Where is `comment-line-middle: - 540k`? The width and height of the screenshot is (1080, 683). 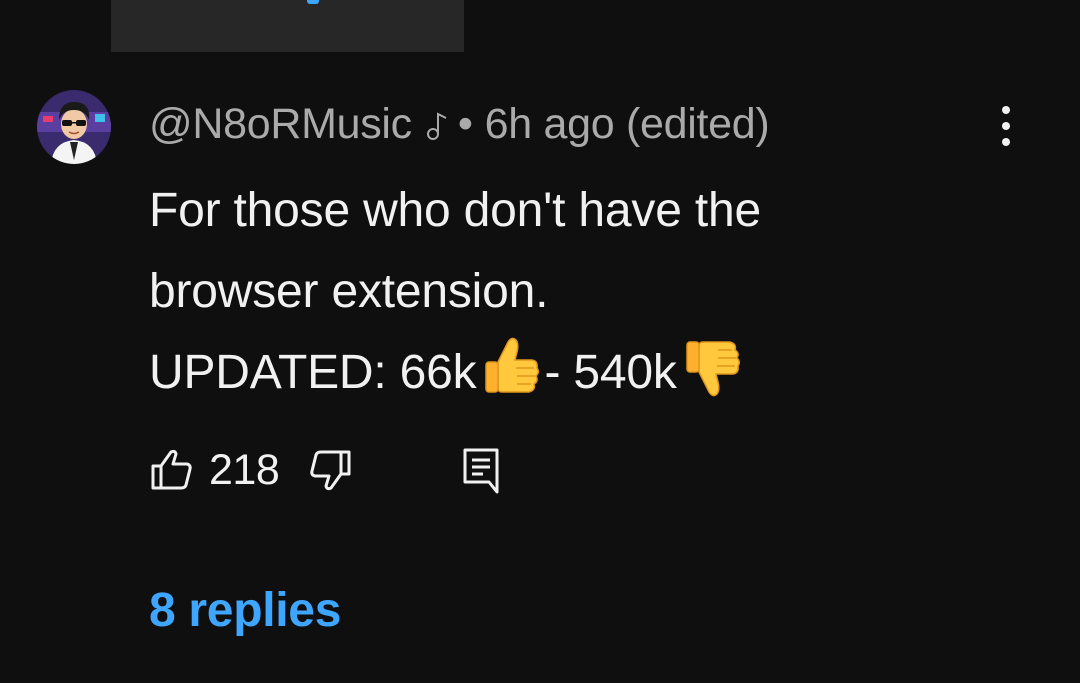 comment-line-middle: - 540k is located at coordinates (610, 372).